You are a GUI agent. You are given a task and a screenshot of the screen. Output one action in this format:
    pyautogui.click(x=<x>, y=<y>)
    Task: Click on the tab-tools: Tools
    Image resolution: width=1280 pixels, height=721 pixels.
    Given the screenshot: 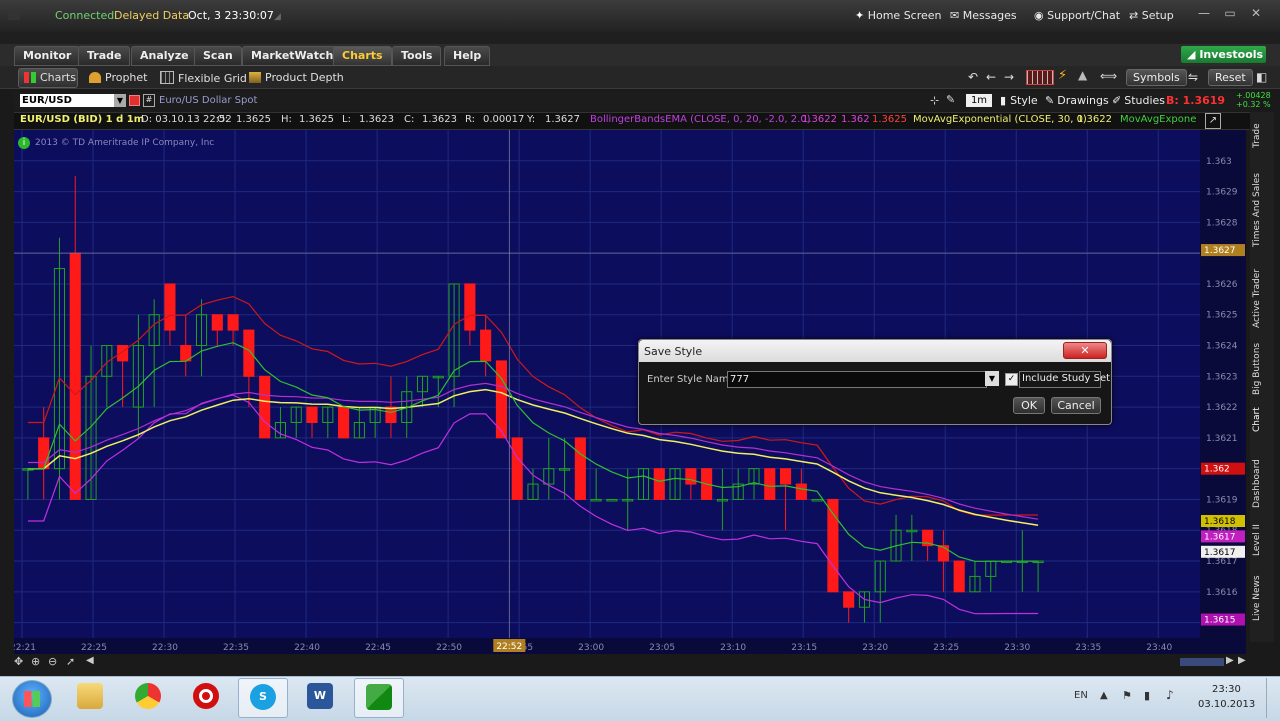 What is the action you would take?
    pyautogui.click(x=417, y=56)
    